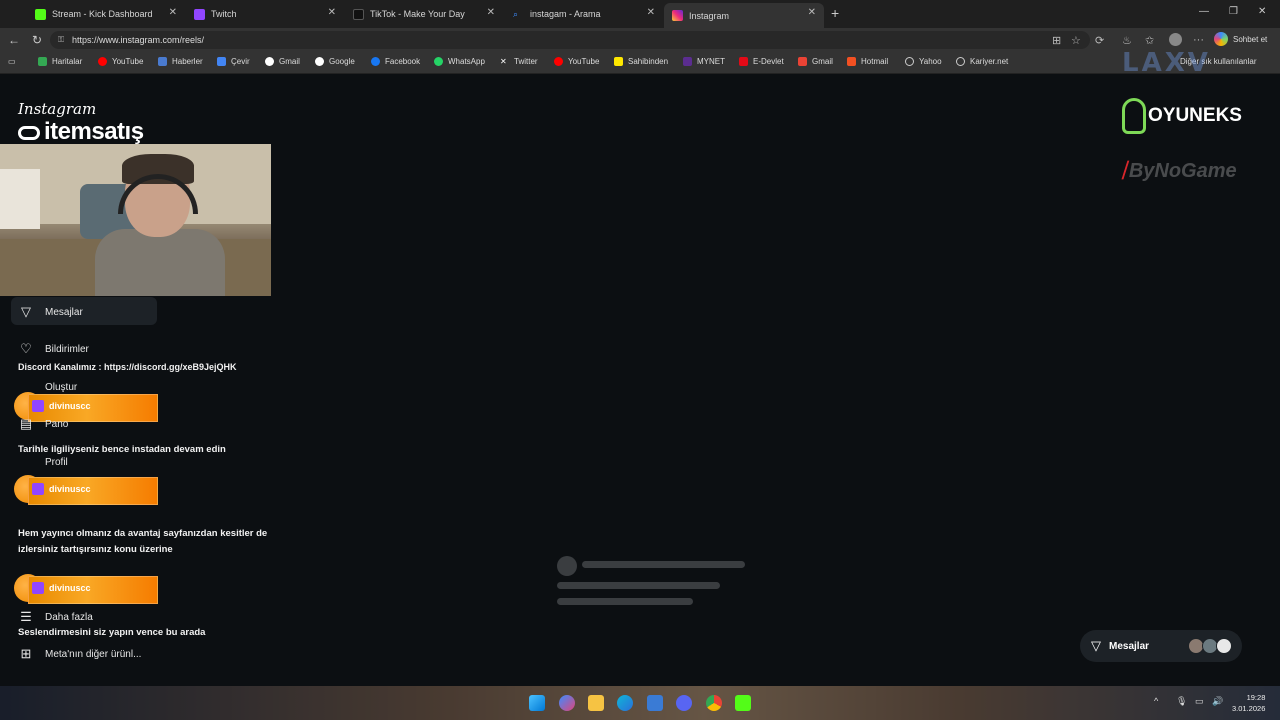 The height and width of the screenshot is (720, 1280). Describe the element at coordinates (714, 703) in the screenshot. I see `chrome-icon` at that location.